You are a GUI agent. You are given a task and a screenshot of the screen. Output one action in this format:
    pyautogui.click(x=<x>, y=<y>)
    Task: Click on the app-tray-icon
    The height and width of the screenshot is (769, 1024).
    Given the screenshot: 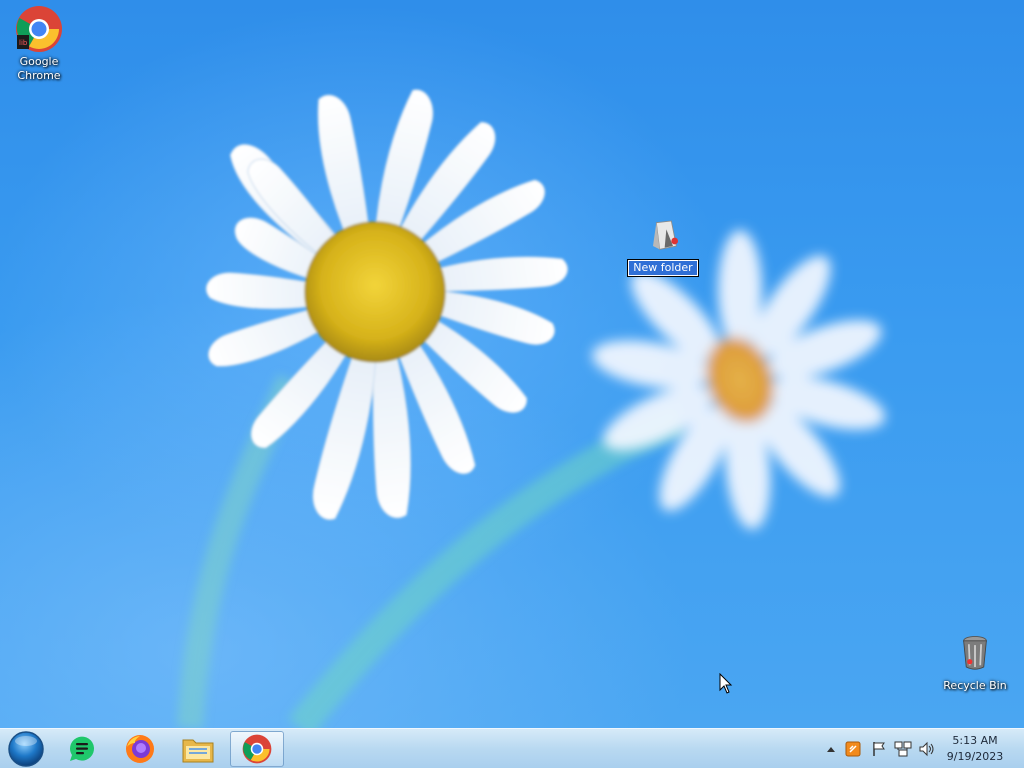 What is the action you would take?
    pyautogui.click(x=853, y=749)
    